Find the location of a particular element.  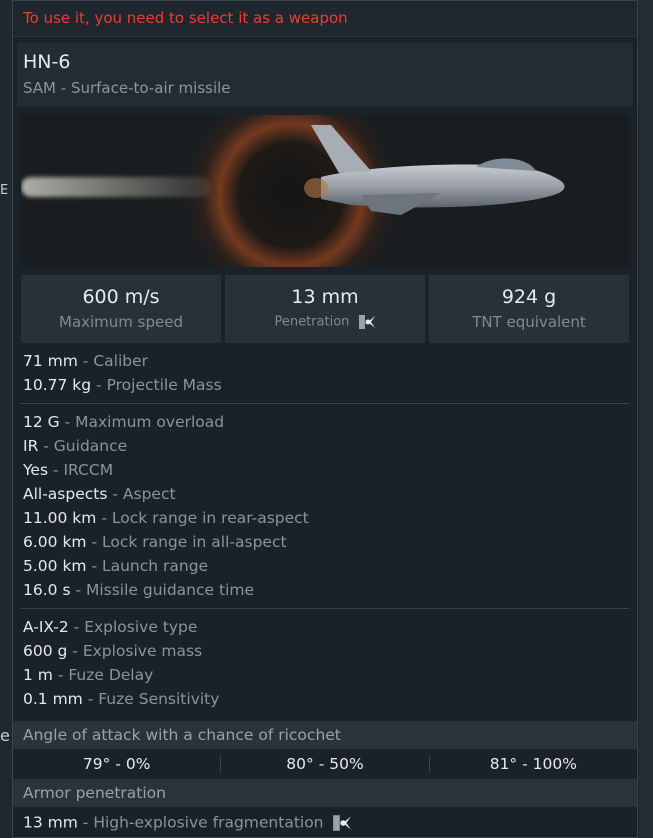

property-row: 10.77 kg - Projectile Mass is located at coordinates (122, 385).